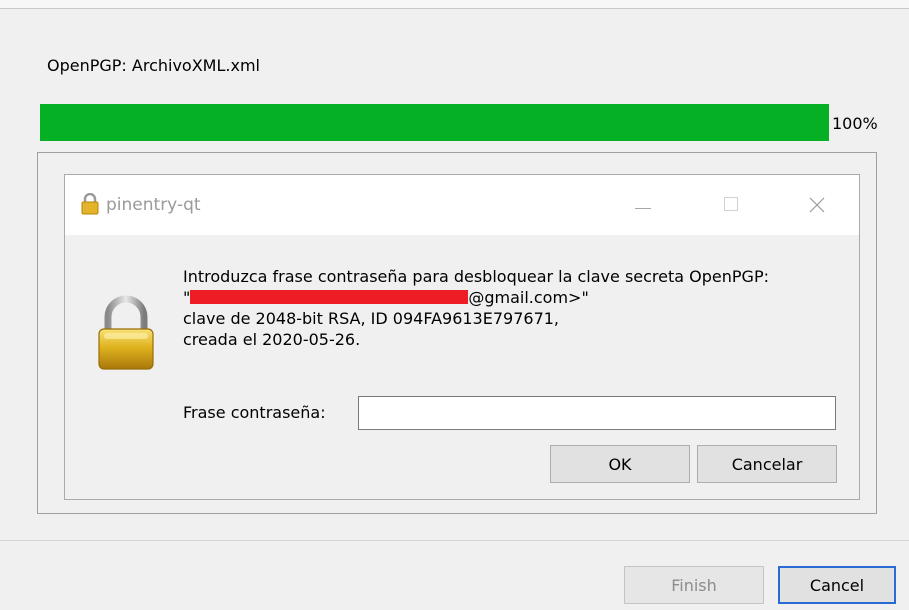  Describe the element at coordinates (730, 205) in the screenshot. I see `maximize-icon` at that location.